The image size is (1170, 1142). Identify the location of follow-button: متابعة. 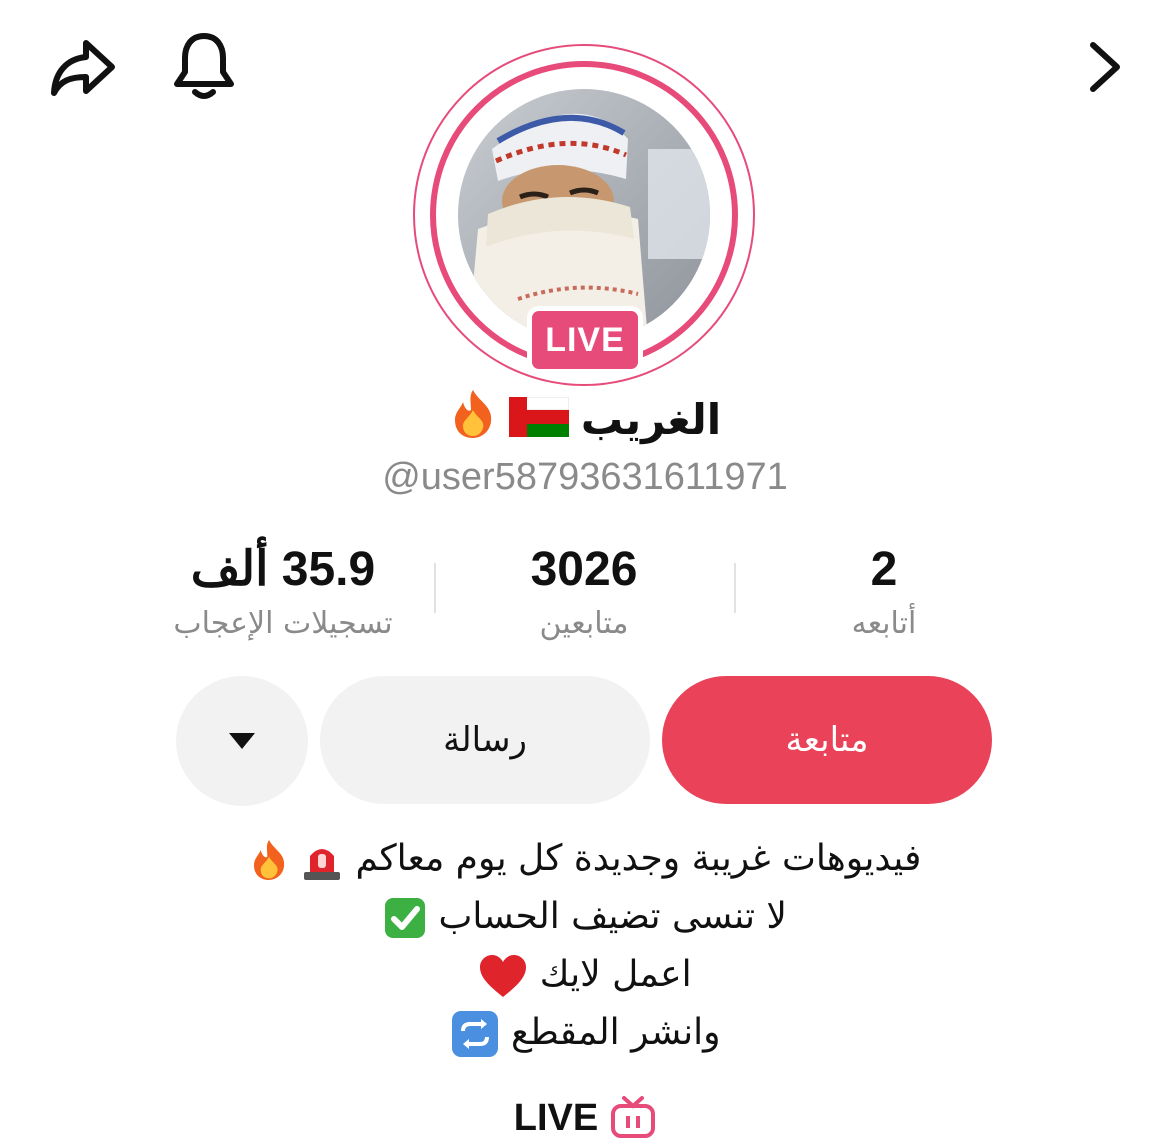
(827, 740).